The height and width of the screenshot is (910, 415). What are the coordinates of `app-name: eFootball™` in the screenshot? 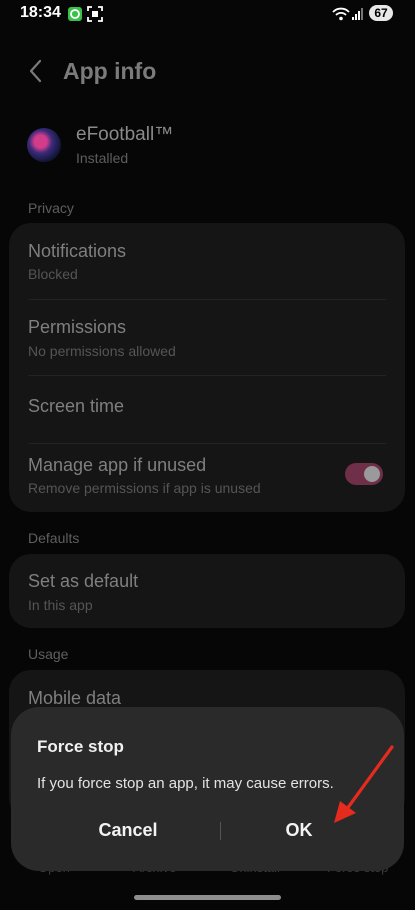 It's located at (125, 134).